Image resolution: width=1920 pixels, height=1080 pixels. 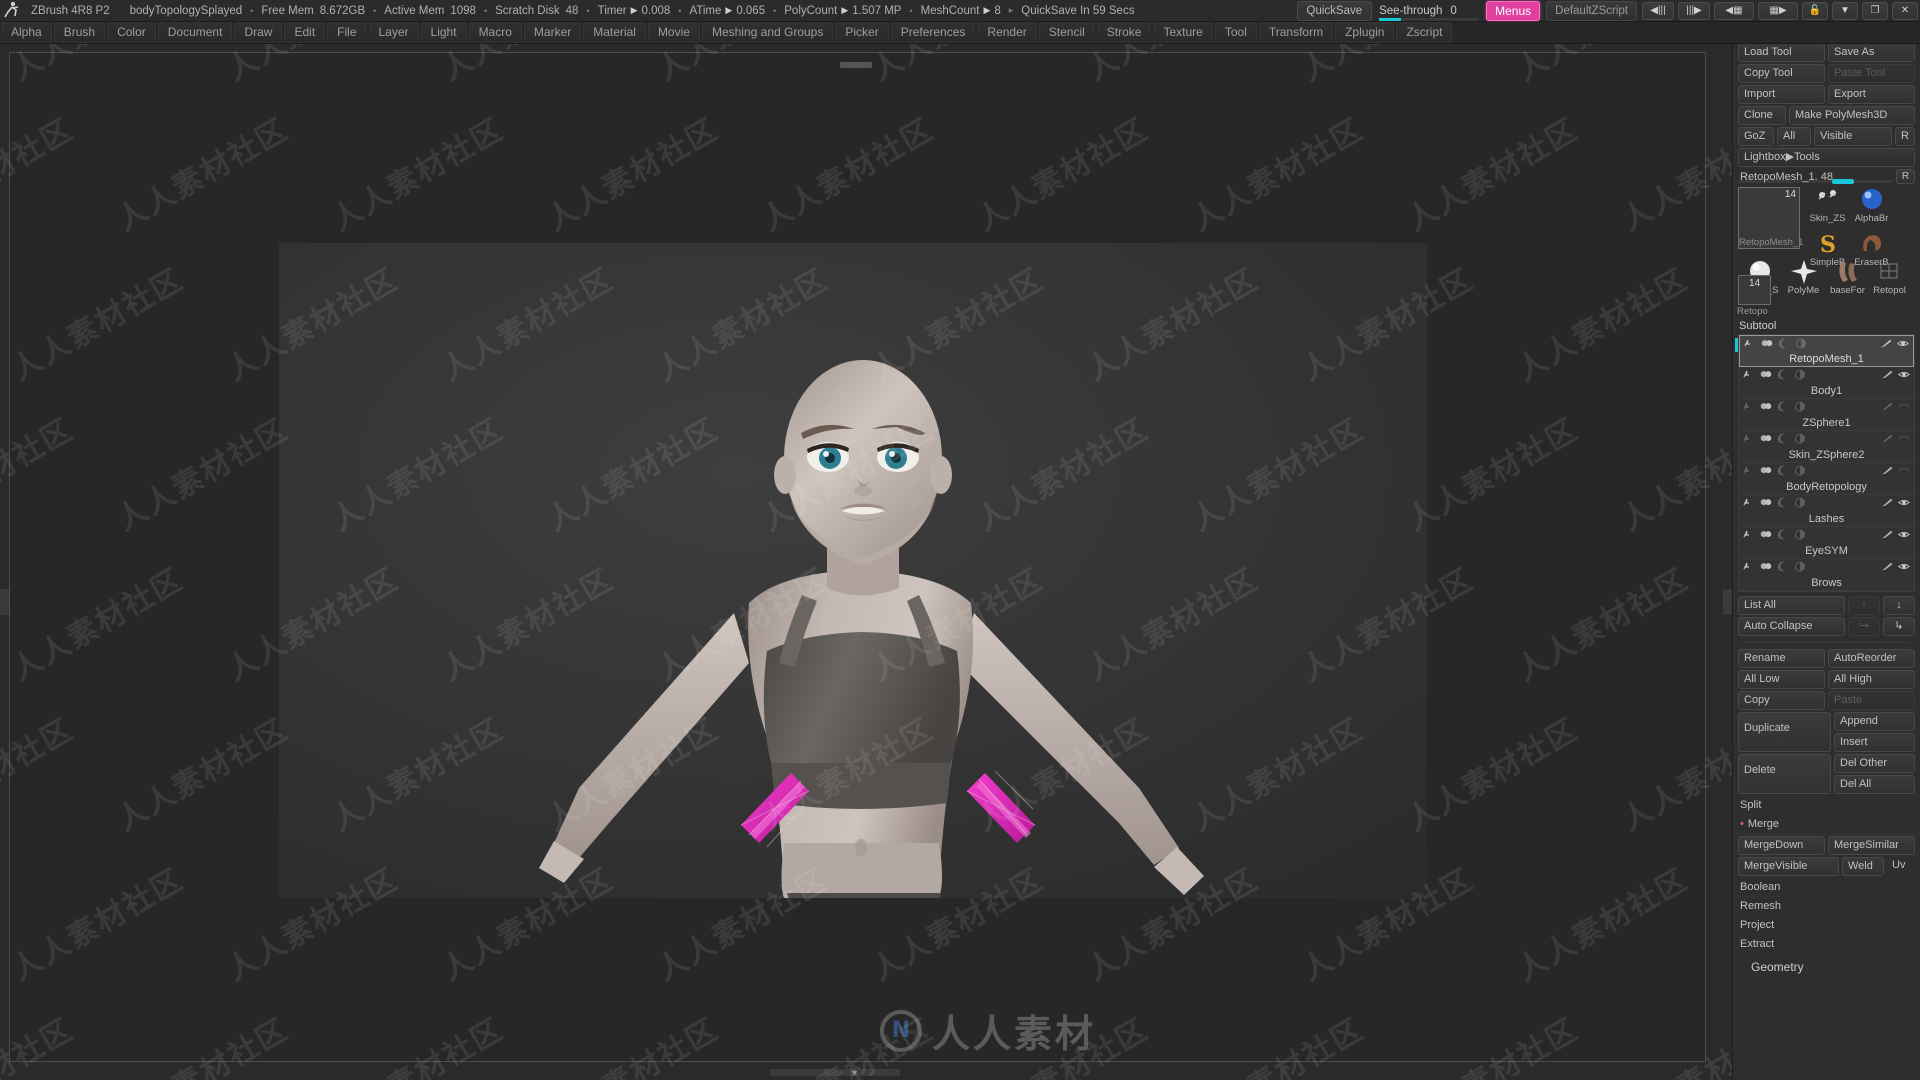 I want to click on menu-item-picker: Picker, so click(x=862, y=32).